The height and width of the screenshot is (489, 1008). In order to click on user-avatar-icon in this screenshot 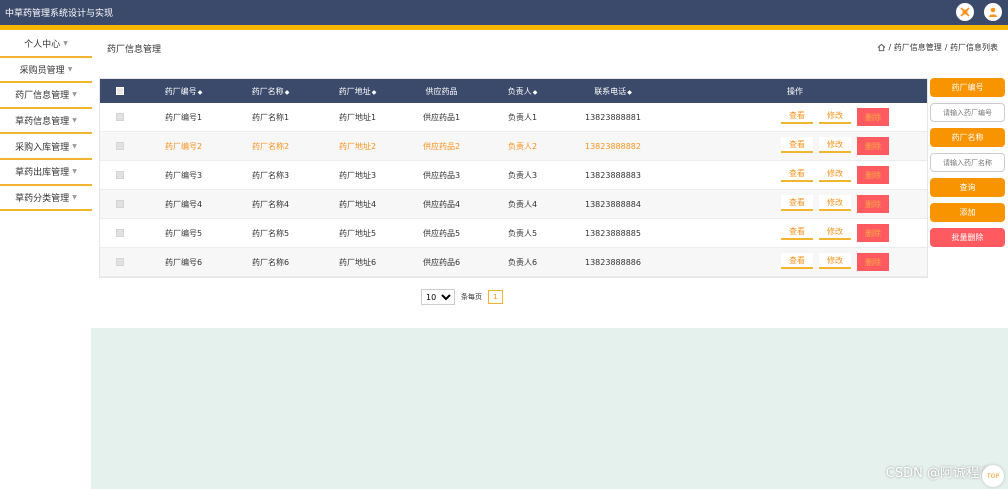, I will do `click(993, 12)`.